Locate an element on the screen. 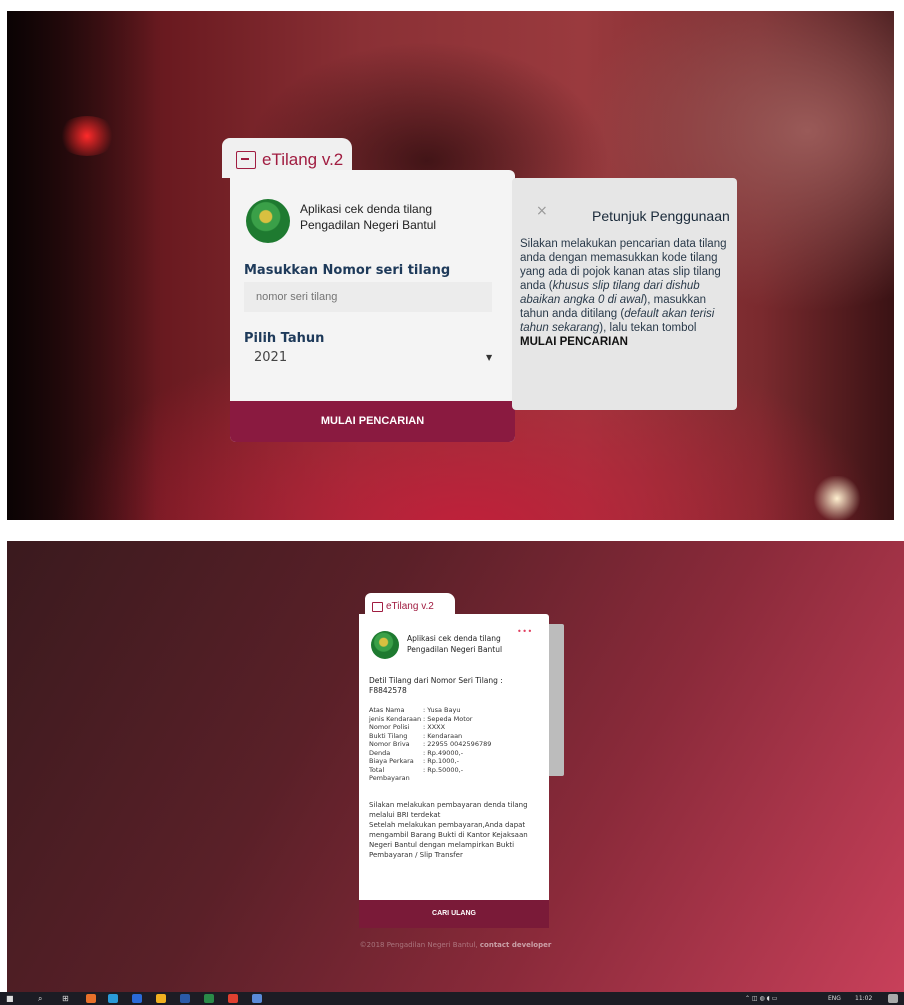  app-tab-title-small: eTilang v.2 is located at coordinates (410, 606).